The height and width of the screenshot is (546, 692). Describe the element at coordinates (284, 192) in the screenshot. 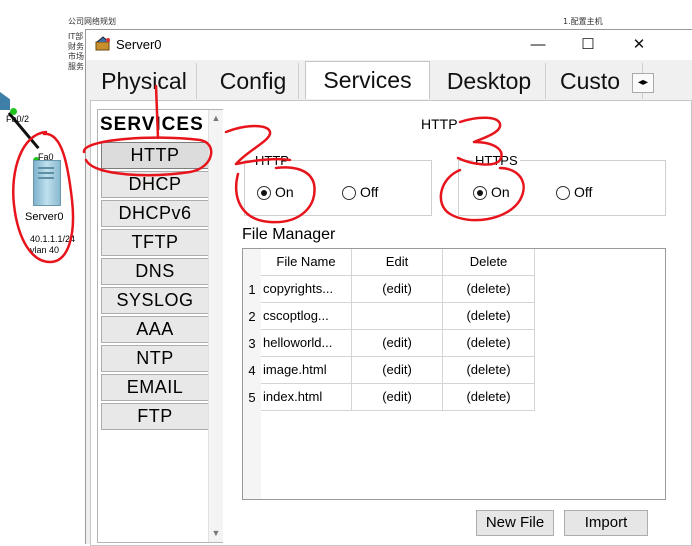

I see `http-on-label: On` at that location.